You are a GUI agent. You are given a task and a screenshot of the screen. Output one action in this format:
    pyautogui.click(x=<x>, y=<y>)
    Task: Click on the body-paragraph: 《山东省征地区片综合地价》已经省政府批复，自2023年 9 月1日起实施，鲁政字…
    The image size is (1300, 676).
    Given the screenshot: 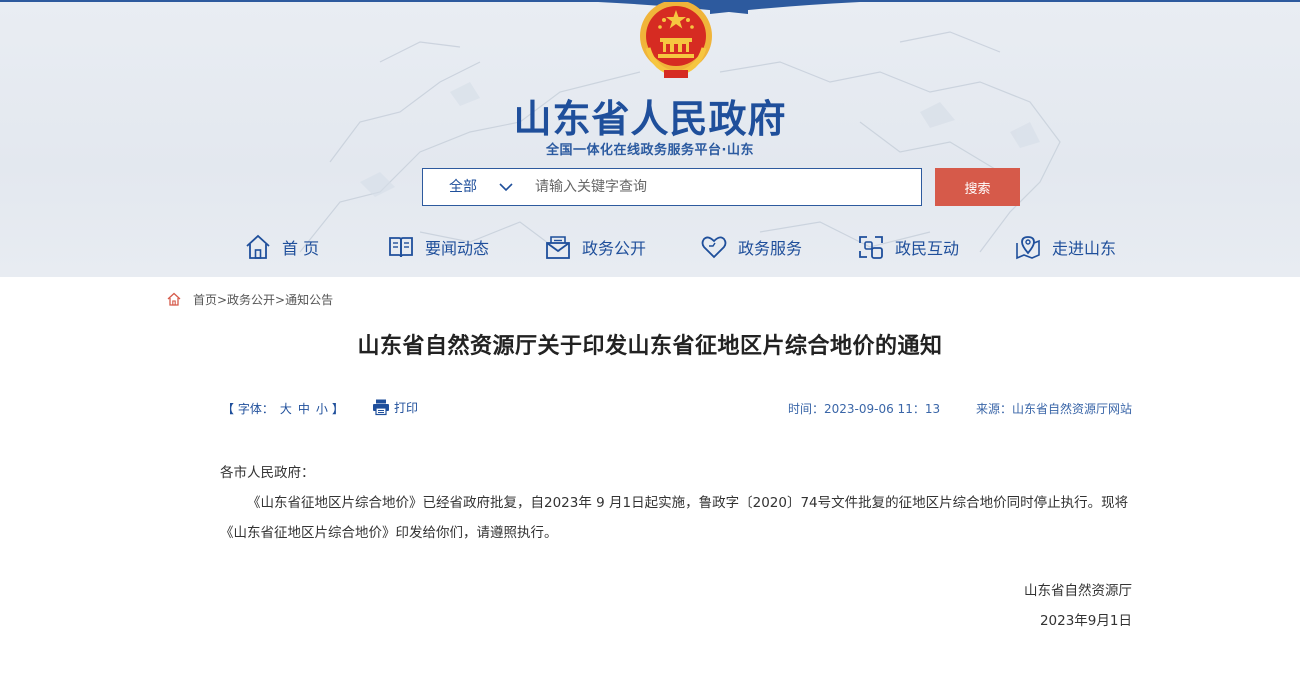 What is the action you would take?
    pyautogui.click(x=674, y=518)
    